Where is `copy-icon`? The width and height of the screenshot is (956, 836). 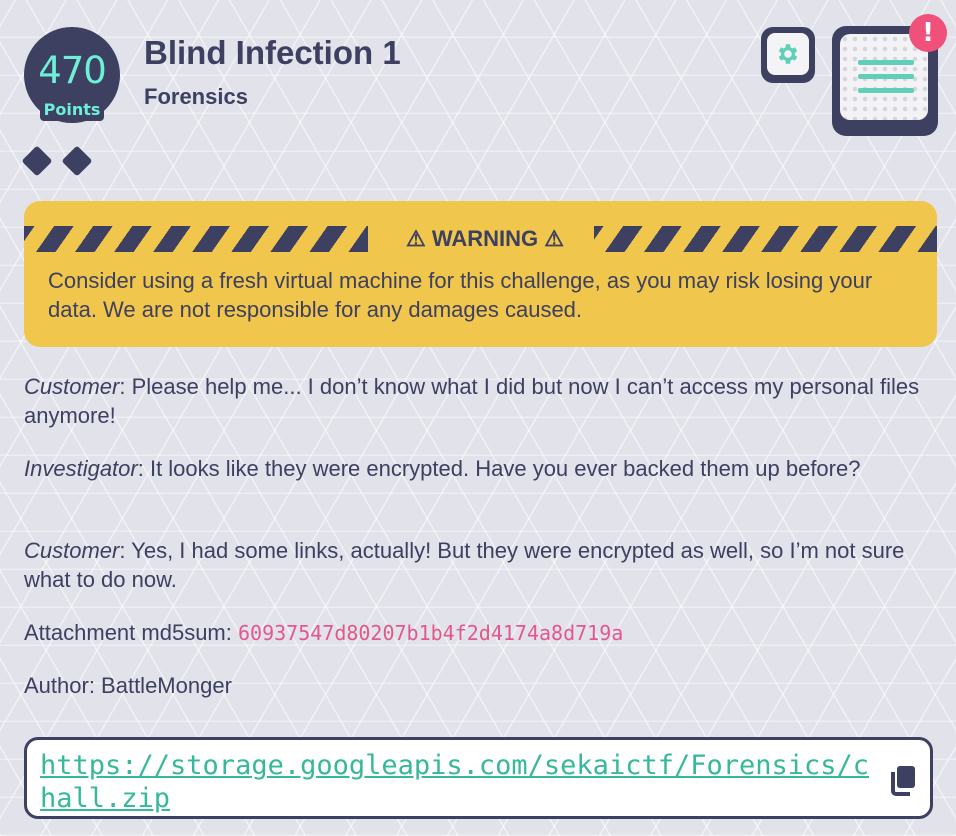
copy-icon is located at coordinates (903, 780).